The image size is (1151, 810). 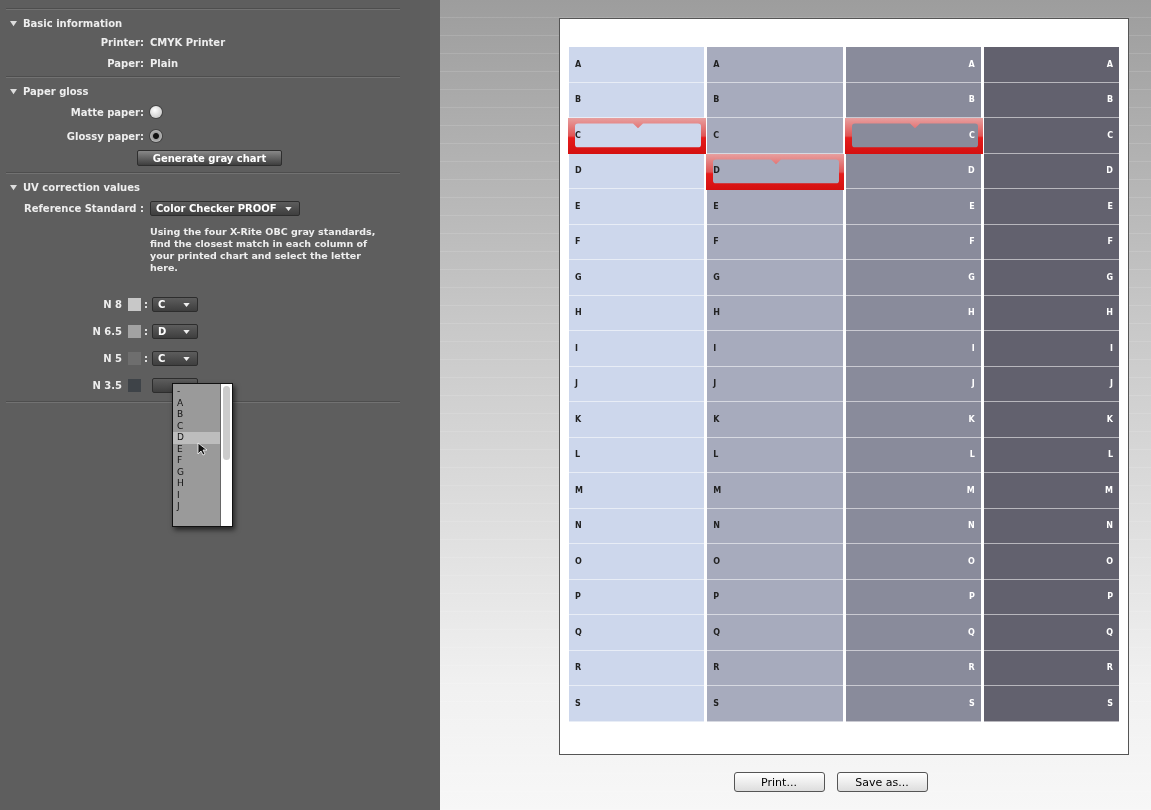 I want to click on menu-item: C, so click(x=196, y=426).